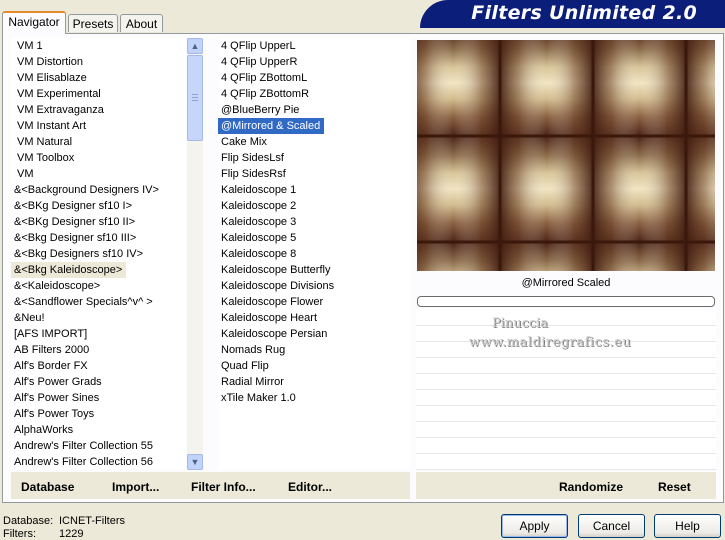 The height and width of the screenshot is (540, 725). Describe the element at coordinates (272, 302) in the screenshot. I see `filter-item-label: Kaleidoscope Flower` at that location.